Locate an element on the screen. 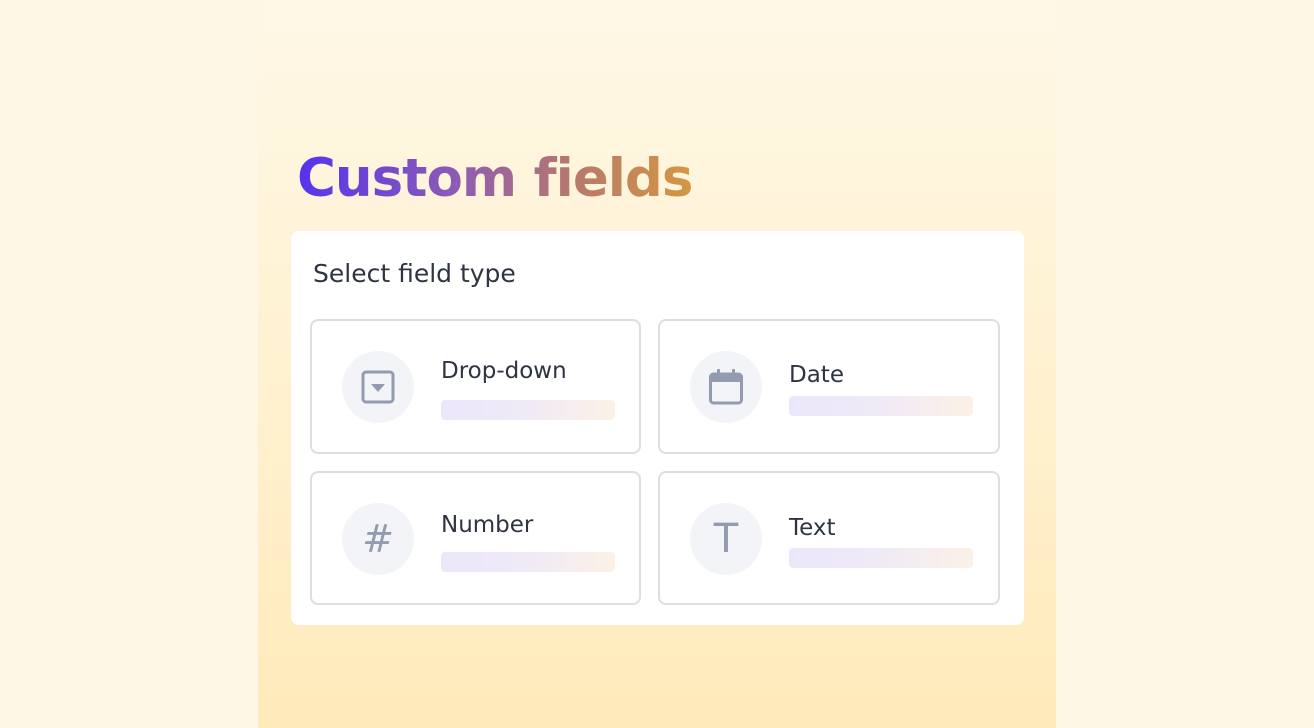 This screenshot has width=1314, height=728. field-option-text: T Text is located at coordinates (829, 538).